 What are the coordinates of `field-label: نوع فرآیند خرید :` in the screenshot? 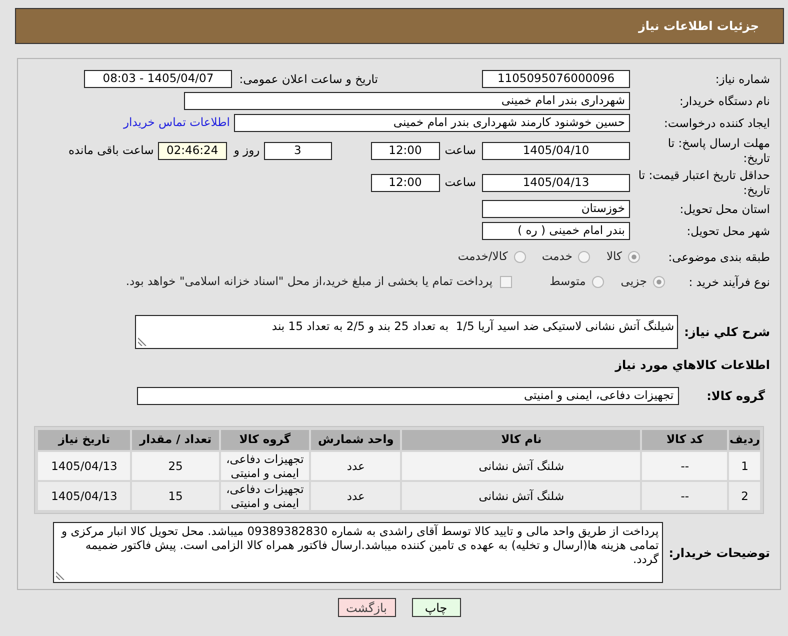 It's located at (729, 282).